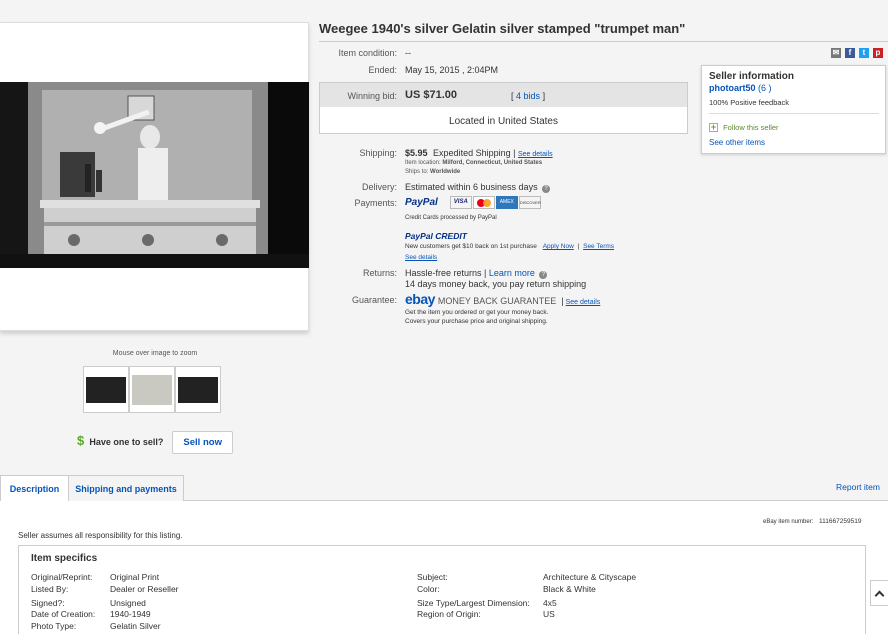 Image resolution: width=888 pixels, height=634 pixels. I want to click on payment-logos: PayPal VISA AMEX DISCOVER, so click(473, 202).